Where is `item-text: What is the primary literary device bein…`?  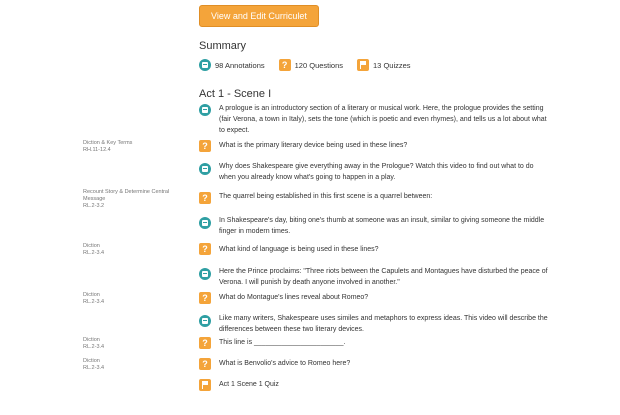 item-text: What is the primary literary device bein… is located at coordinates (313, 145).